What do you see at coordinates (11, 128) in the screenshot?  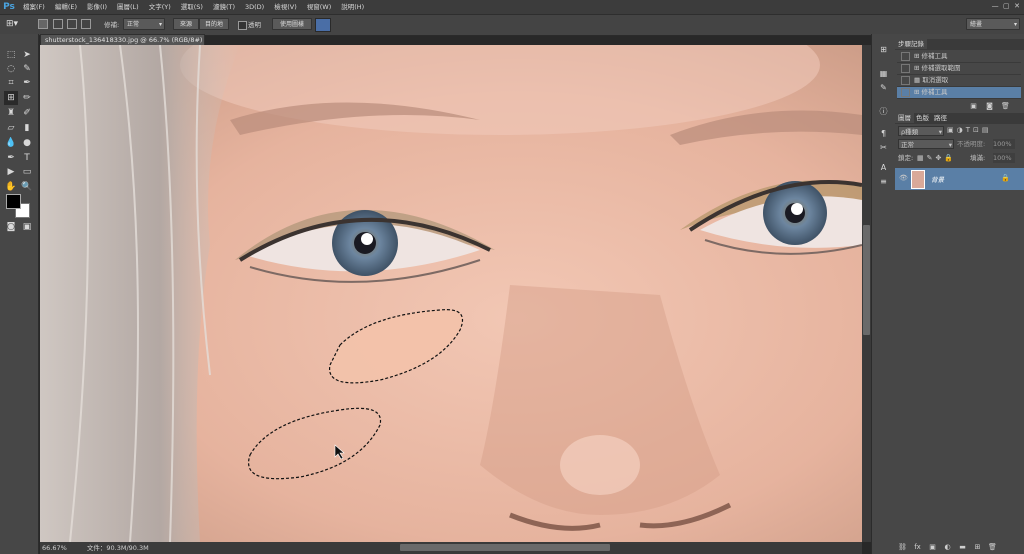 I see `eraser-tool-icon: ▱` at bounding box center [11, 128].